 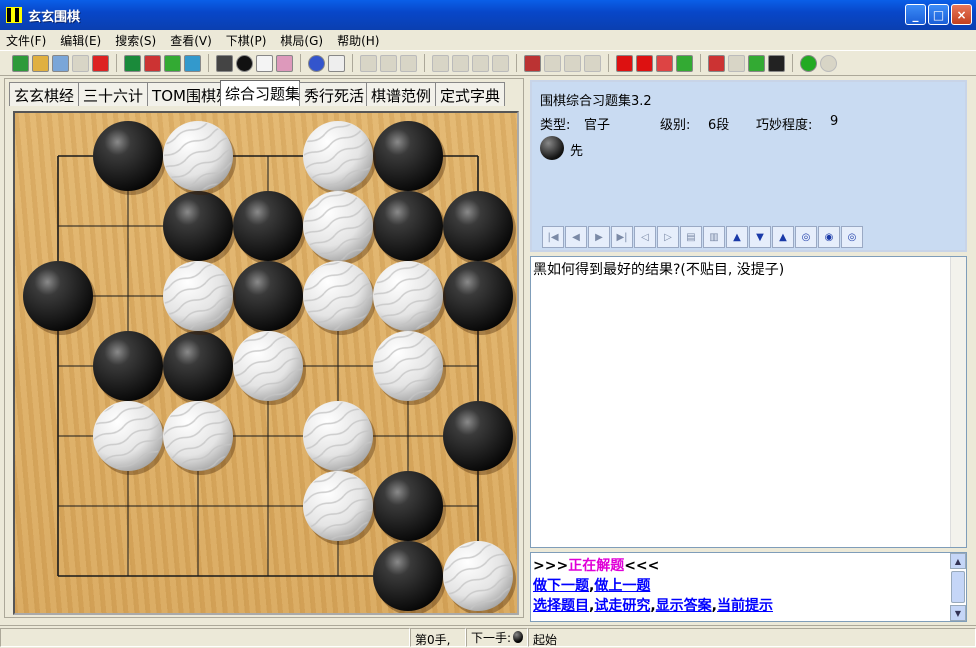 What do you see at coordinates (301, 40) in the screenshot?
I see `menu-game: 棋局(G)` at bounding box center [301, 40].